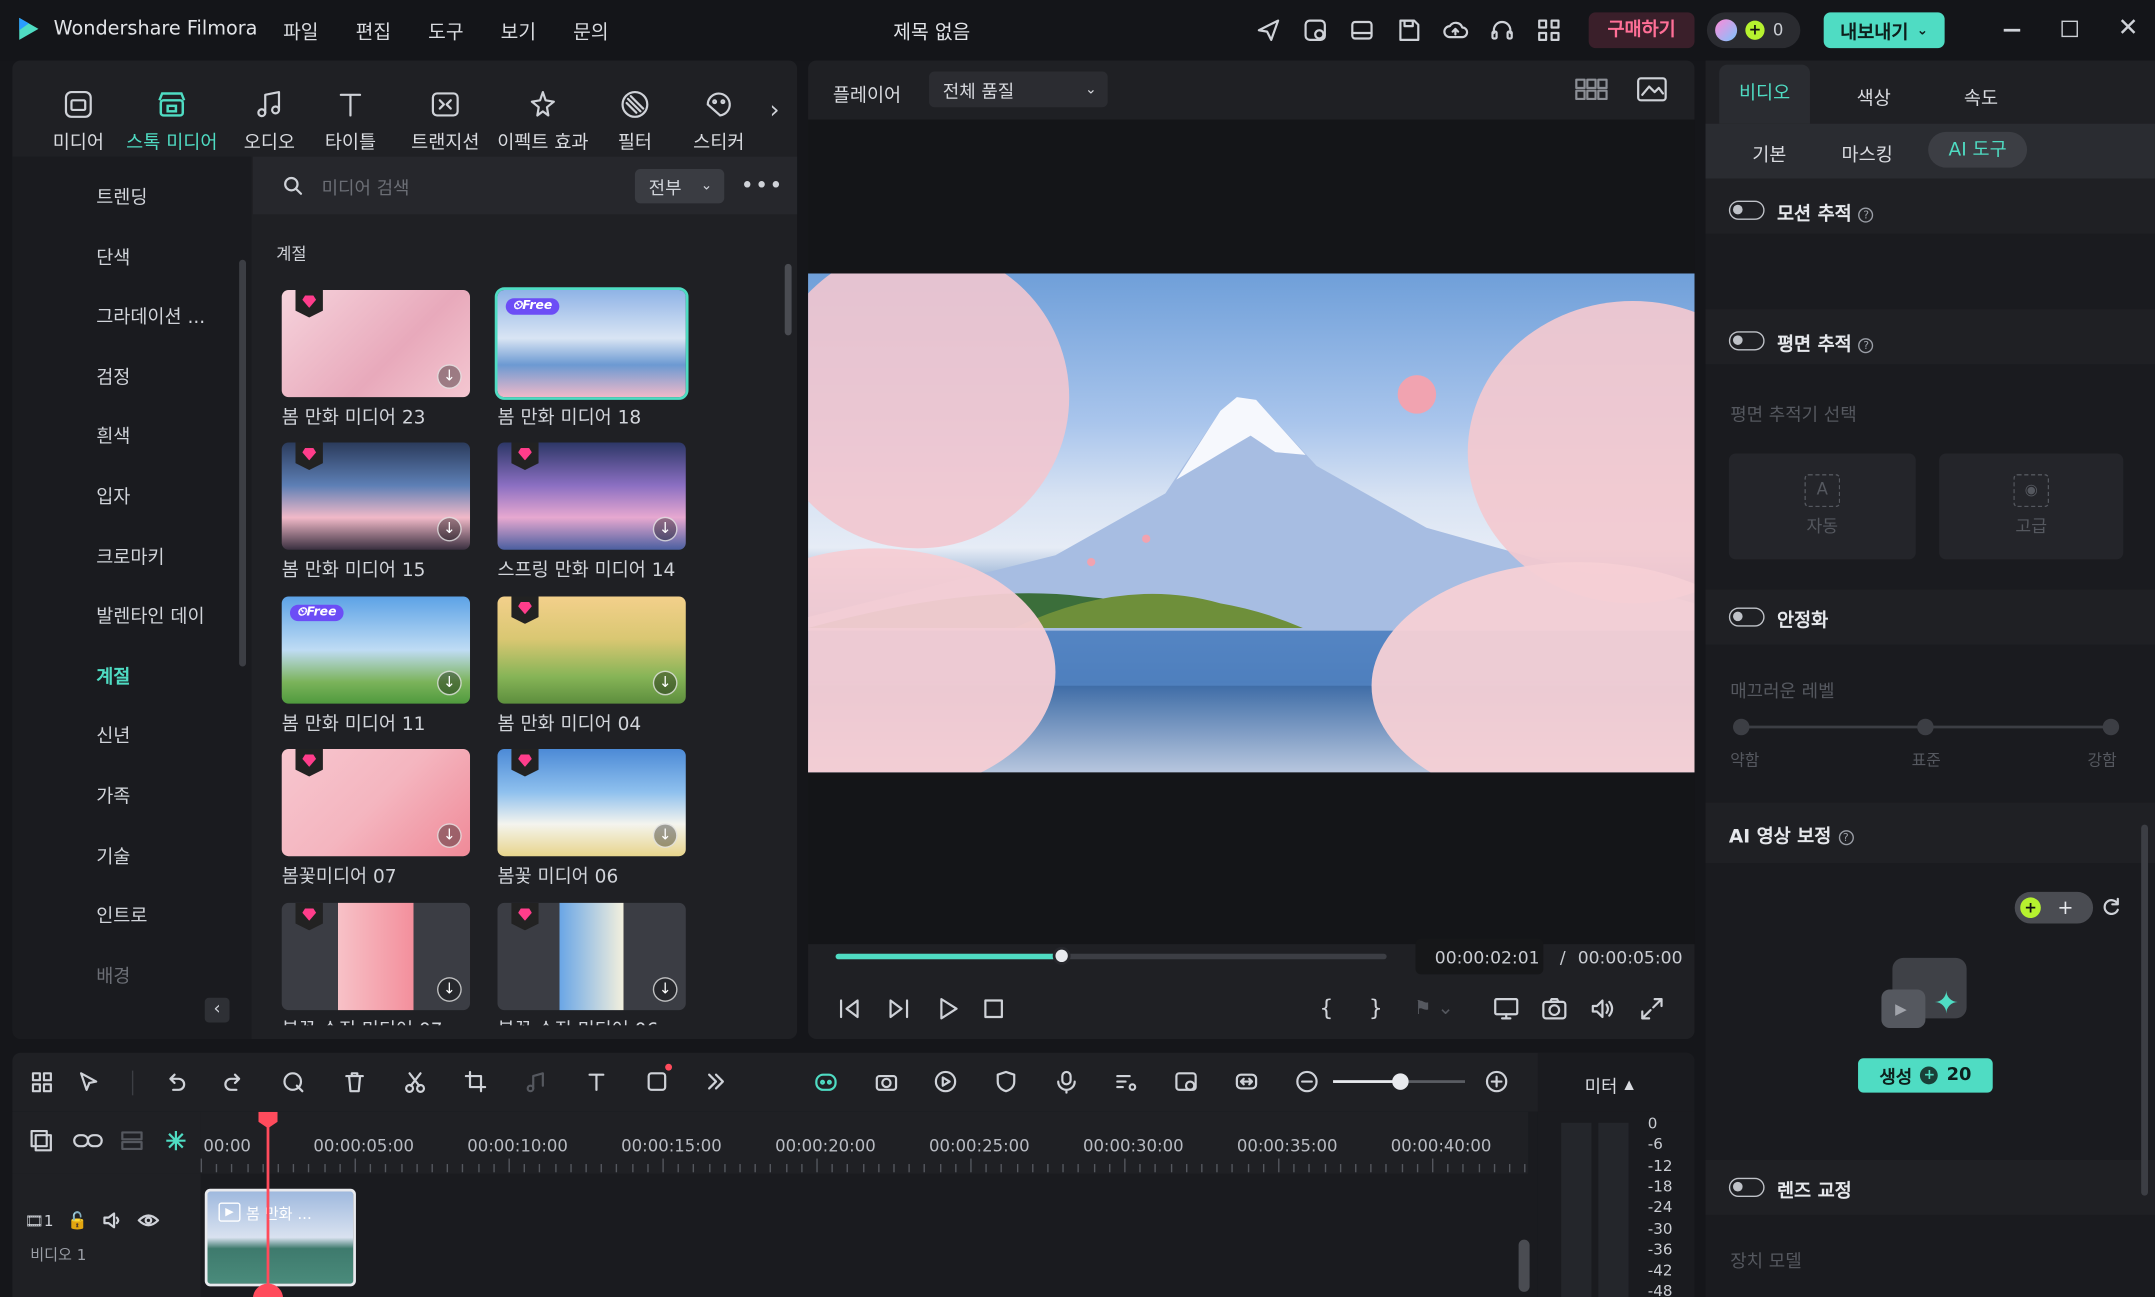 The width and height of the screenshot is (2155, 1297). What do you see at coordinates (1778, 30) in the screenshot?
I see `credit-count: 0` at bounding box center [1778, 30].